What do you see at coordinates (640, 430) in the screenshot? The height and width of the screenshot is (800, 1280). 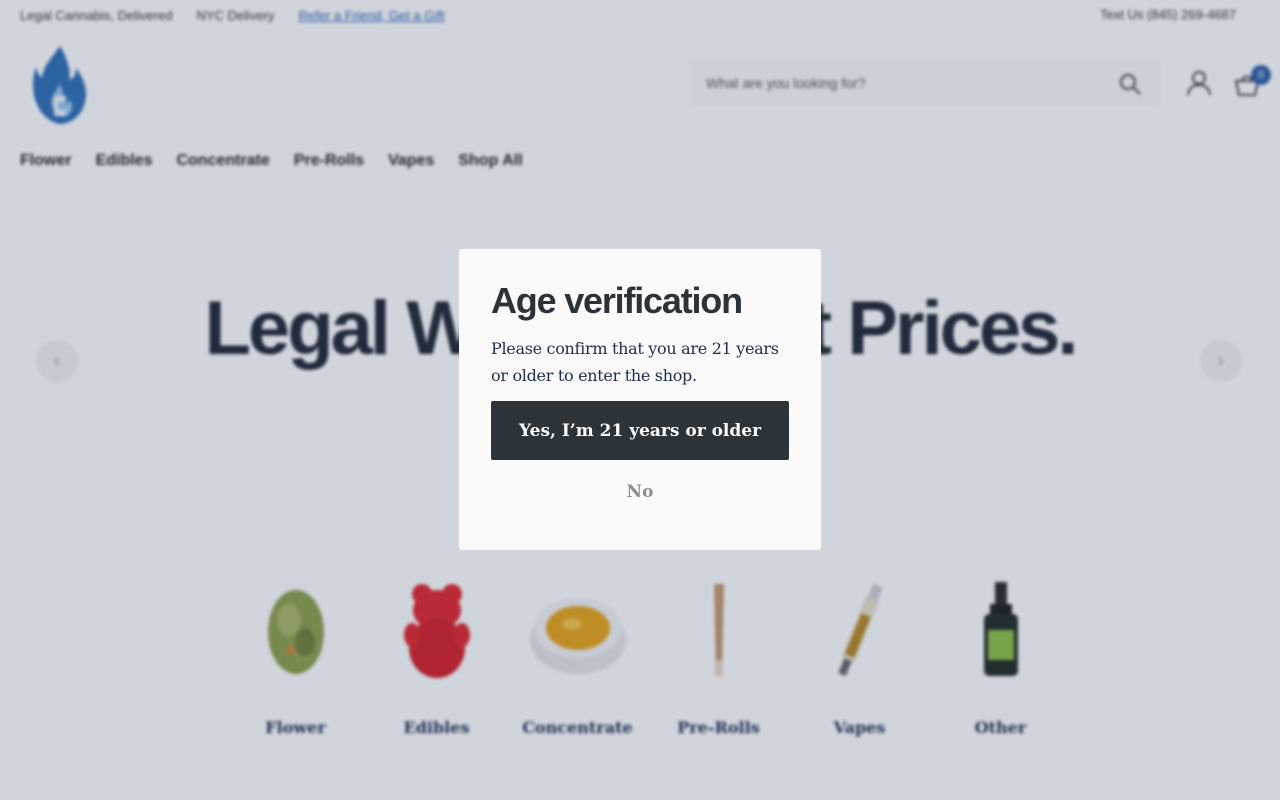 I see `confirm-age-button: Yes, I’m 21 years or older` at bounding box center [640, 430].